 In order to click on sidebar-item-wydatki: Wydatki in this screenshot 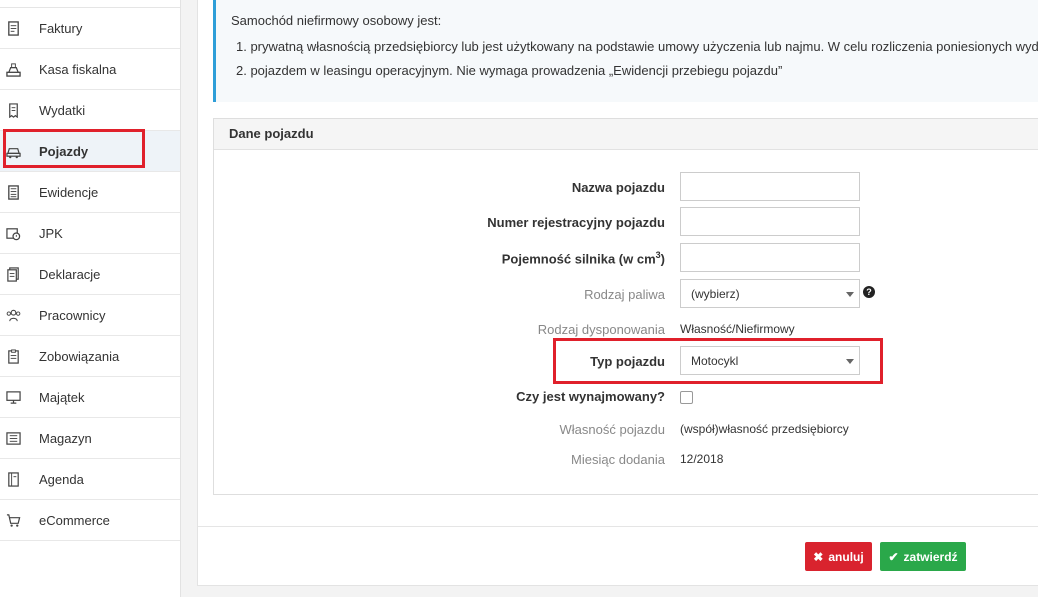, I will do `click(90, 110)`.